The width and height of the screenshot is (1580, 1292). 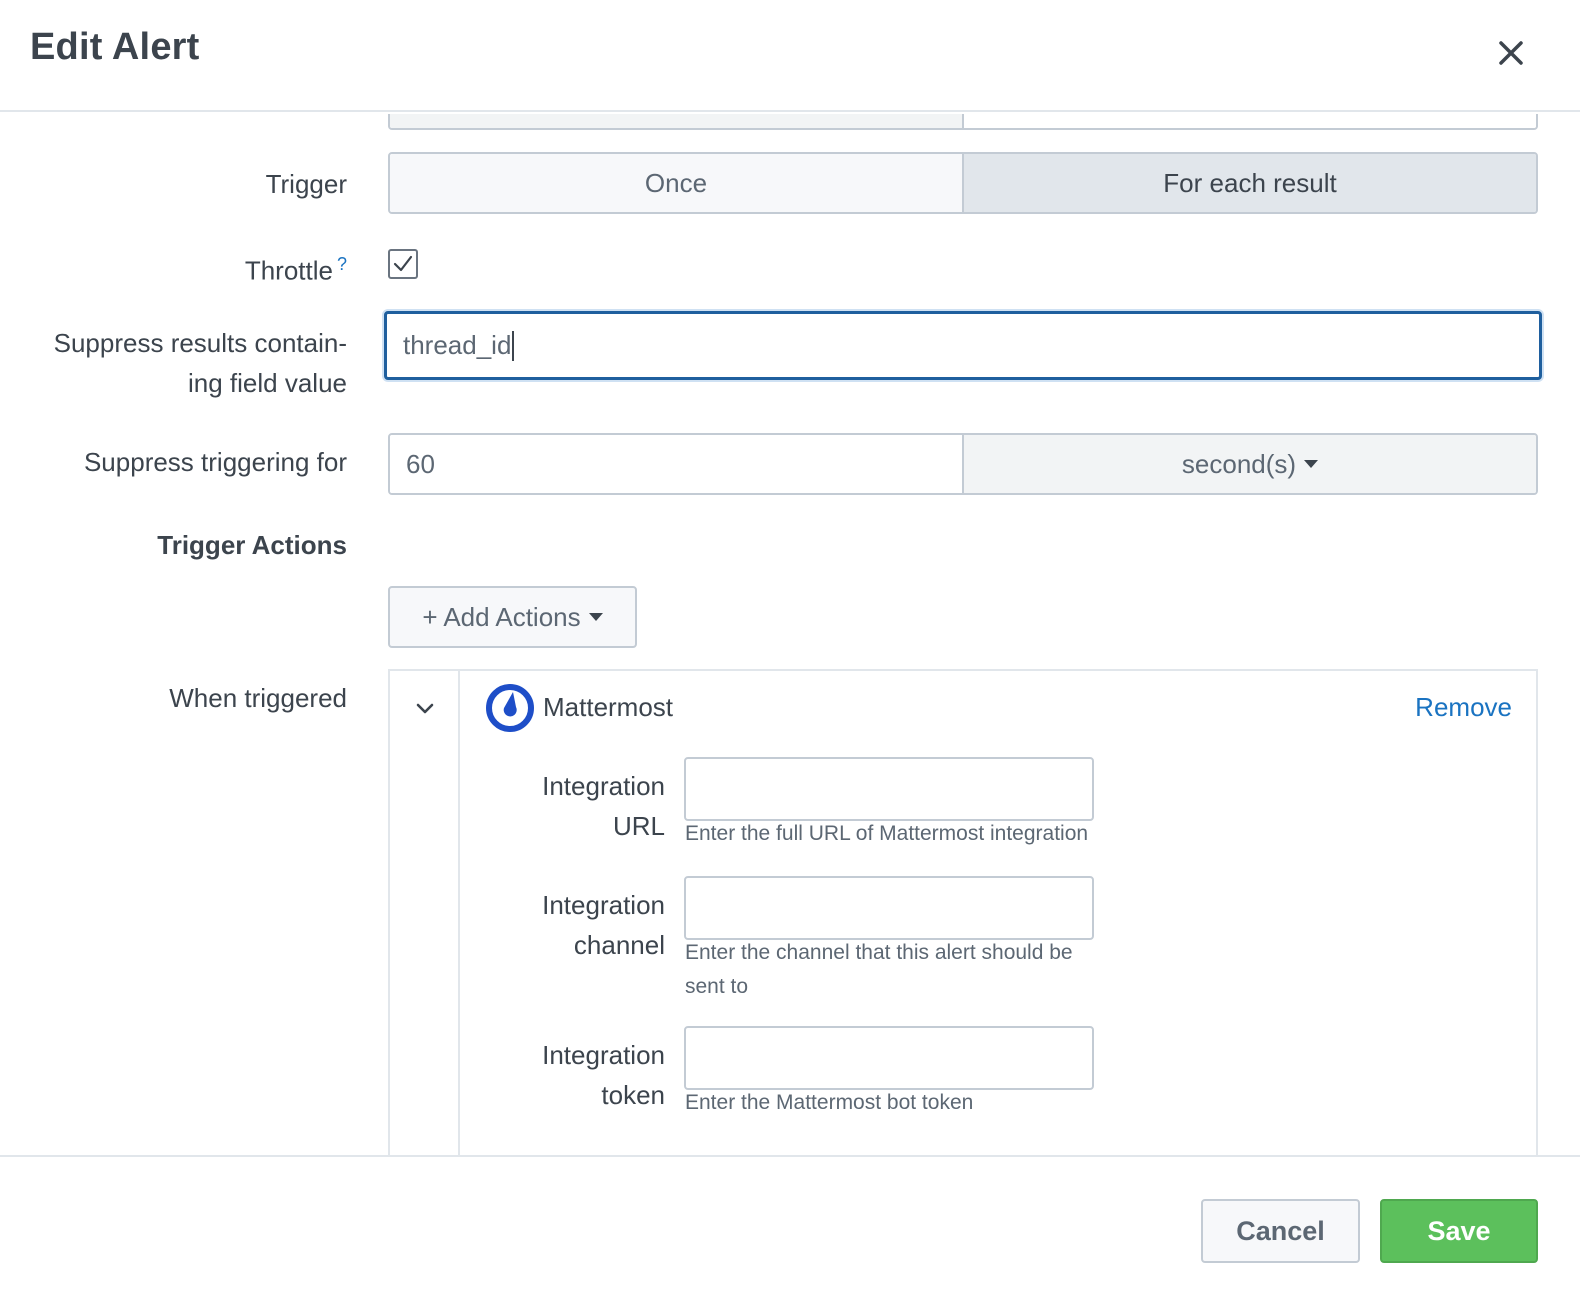 What do you see at coordinates (258, 698) in the screenshot?
I see `when-triggered-label: When triggered` at bounding box center [258, 698].